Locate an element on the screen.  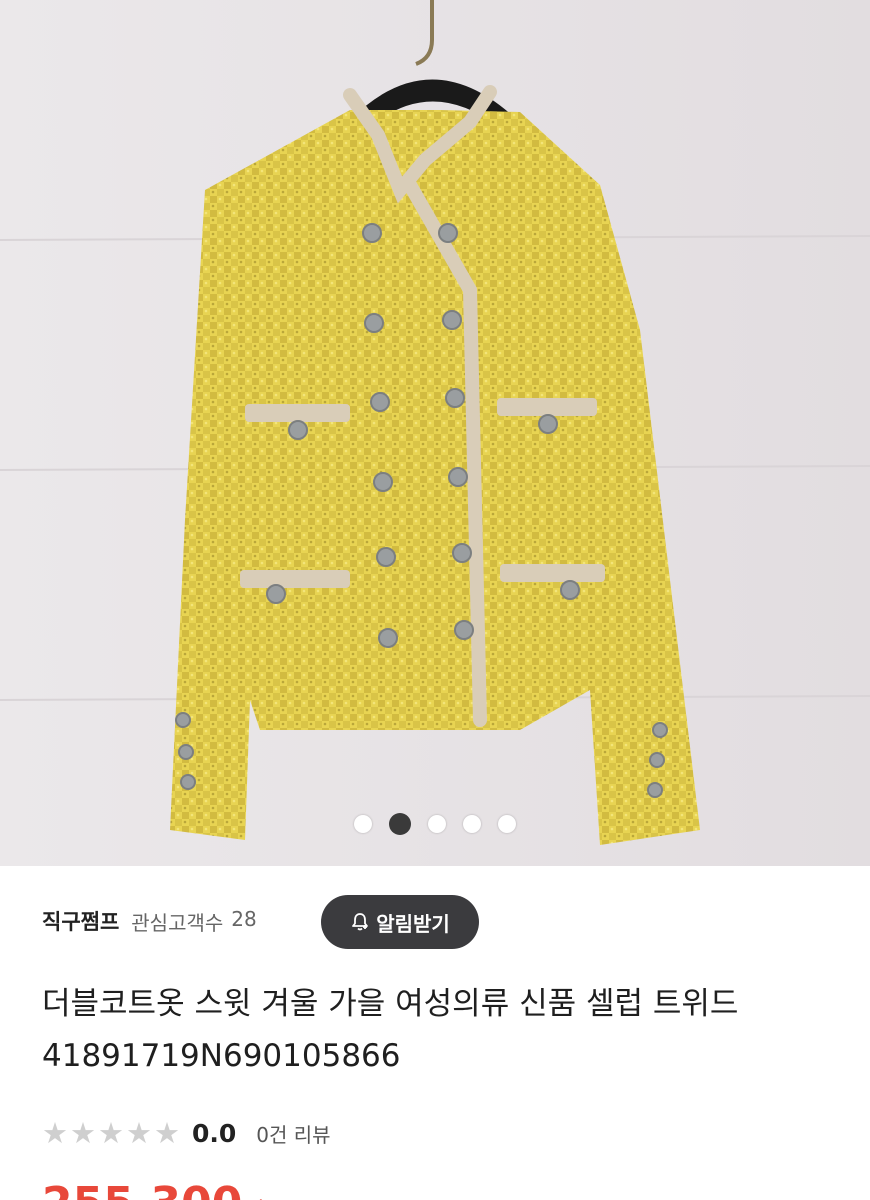
star-rating: ★ ★ ★ ★ ★ is located at coordinates (111, 1132).